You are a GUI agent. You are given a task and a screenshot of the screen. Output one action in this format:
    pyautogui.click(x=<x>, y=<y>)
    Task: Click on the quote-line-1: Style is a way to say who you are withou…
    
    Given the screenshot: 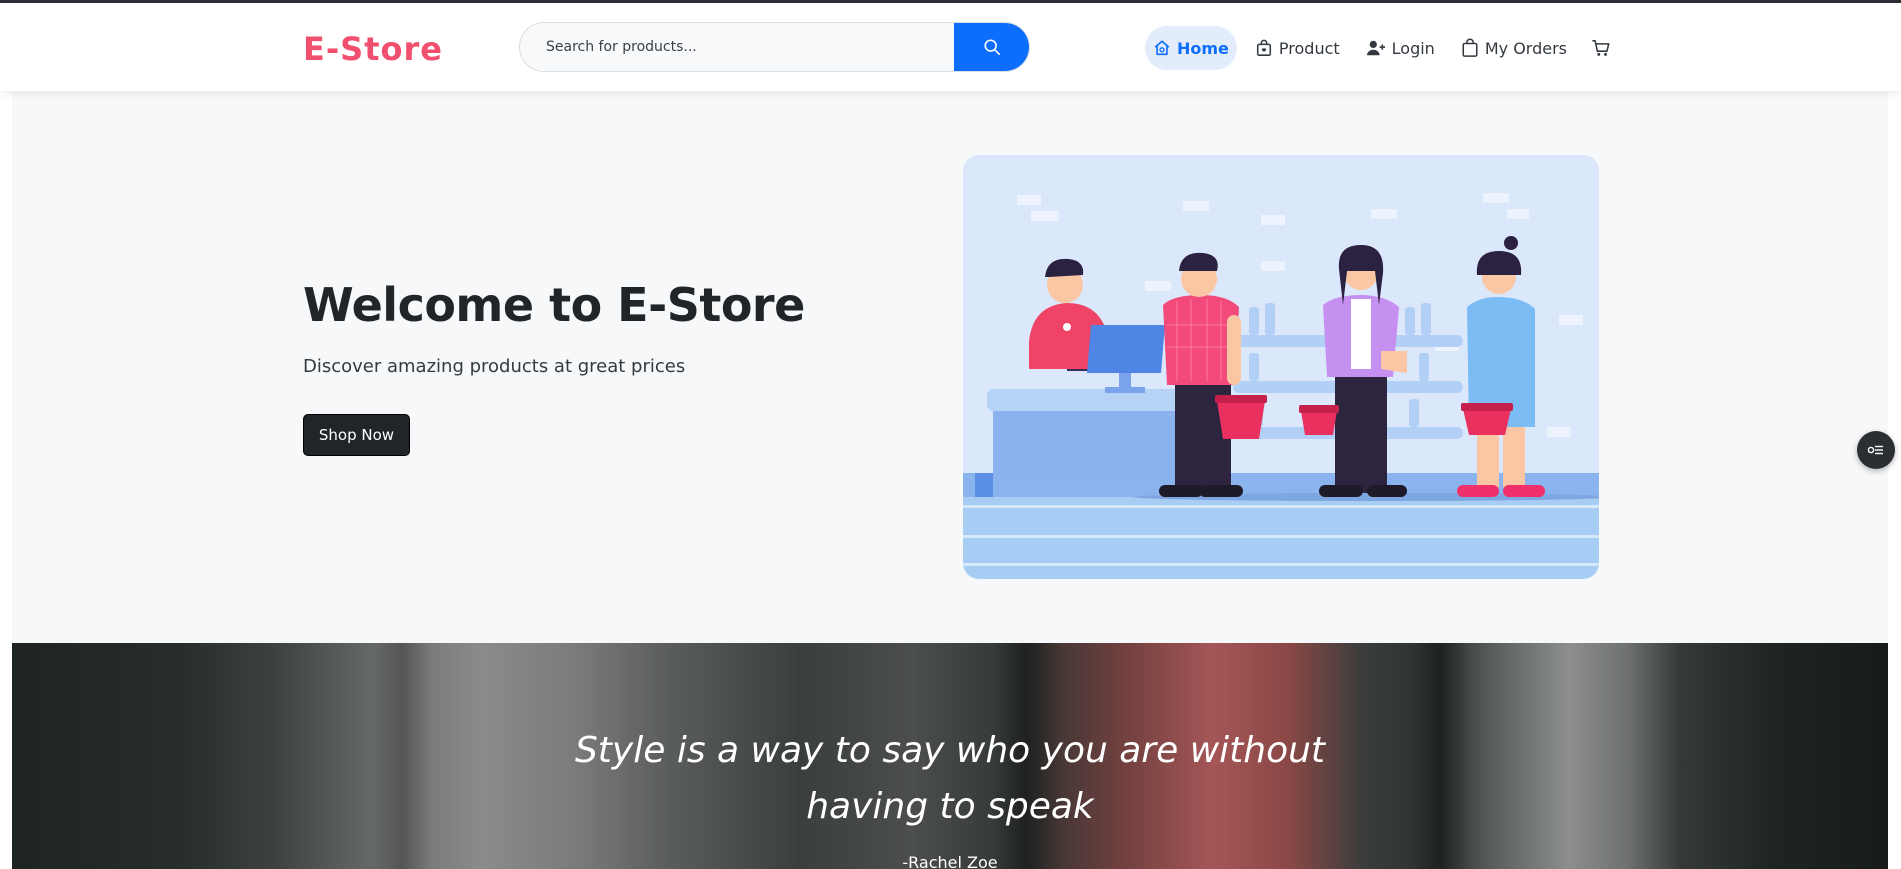 What is the action you would take?
    pyautogui.click(x=950, y=750)
    